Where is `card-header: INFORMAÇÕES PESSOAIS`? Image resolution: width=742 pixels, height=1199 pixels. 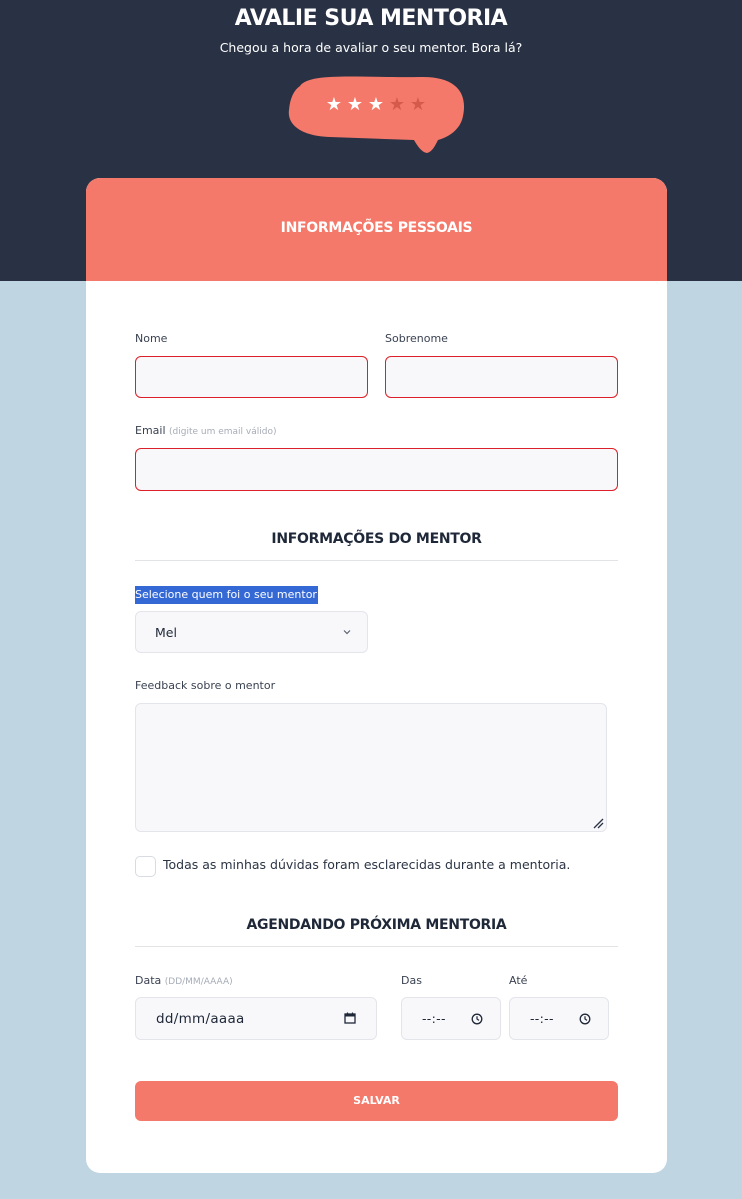
card-header: INFORMAÇÕES PESSOAIS is located at coordinates (376, 229).